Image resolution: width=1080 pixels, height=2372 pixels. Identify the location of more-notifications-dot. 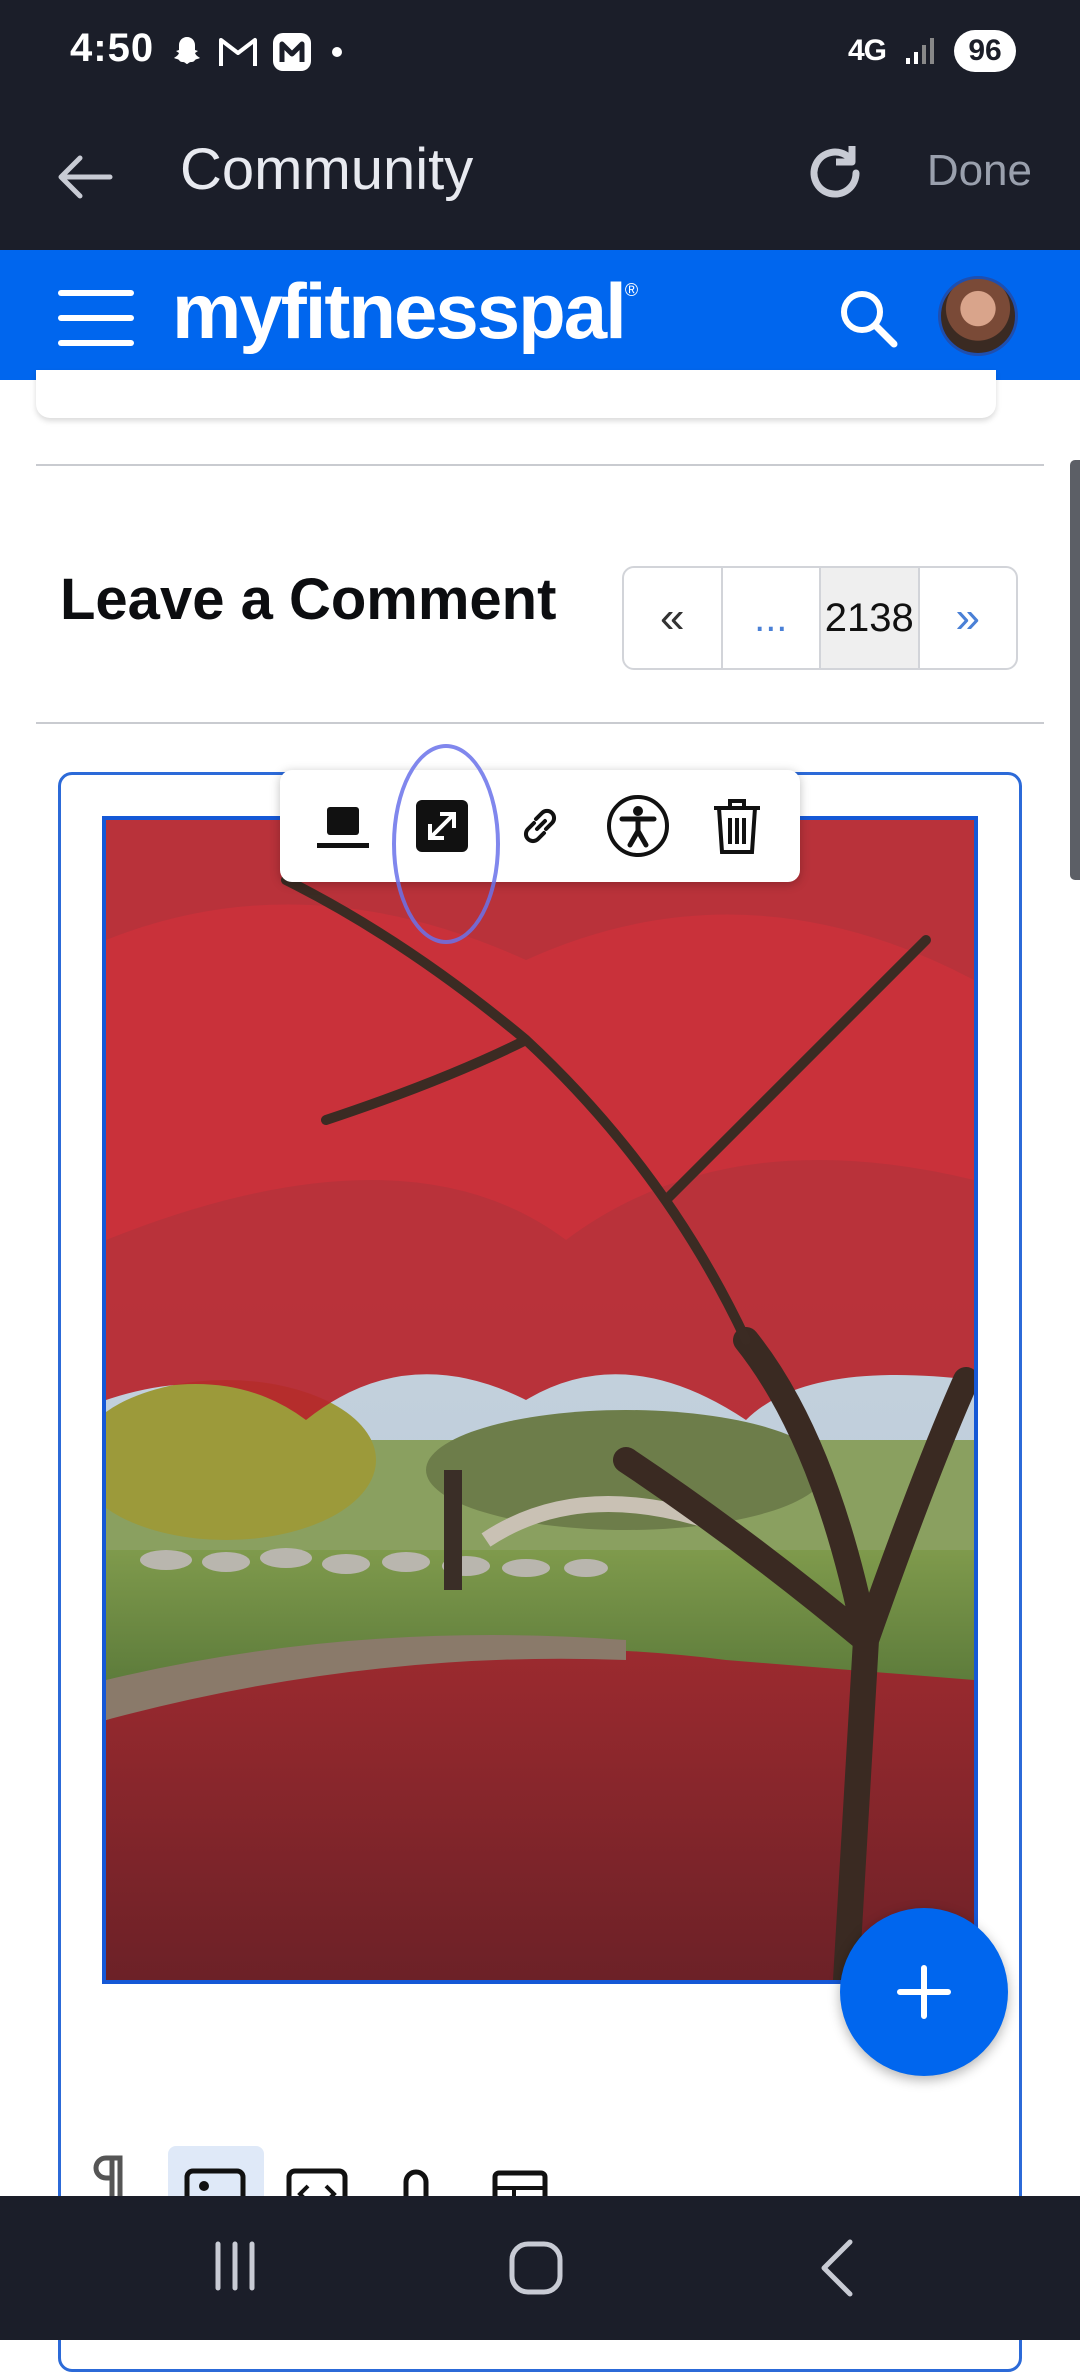
(337, 52).